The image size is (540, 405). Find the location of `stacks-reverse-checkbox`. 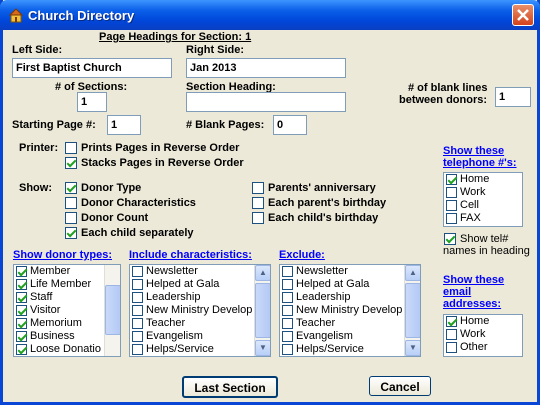

stacks-reverse-checkbox is located at coordinates (71, 163).